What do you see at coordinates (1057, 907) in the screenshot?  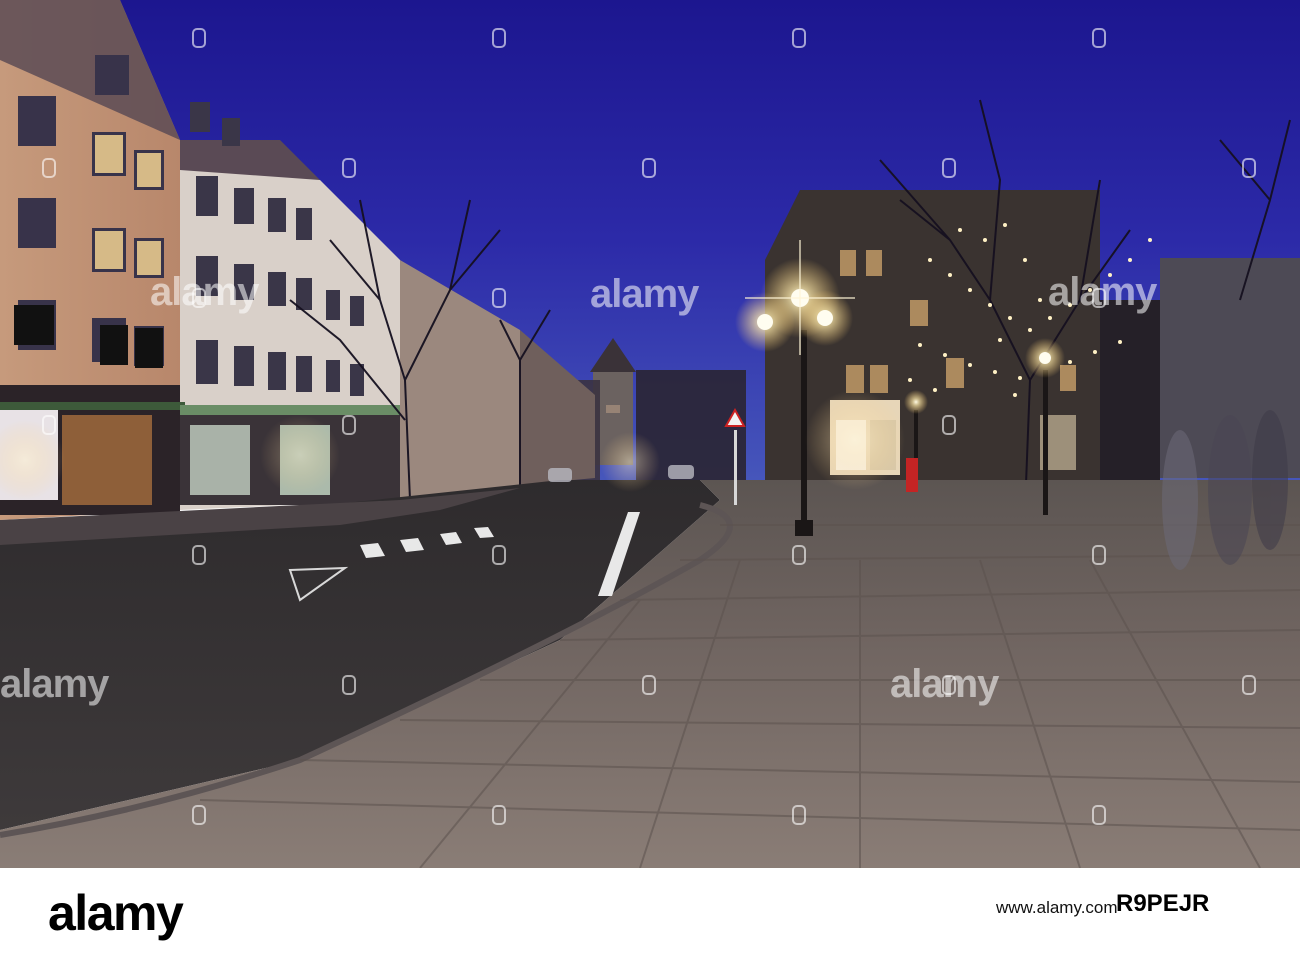 I see `footer-url: www.alamy.com` at bounding box center [1057, 907].